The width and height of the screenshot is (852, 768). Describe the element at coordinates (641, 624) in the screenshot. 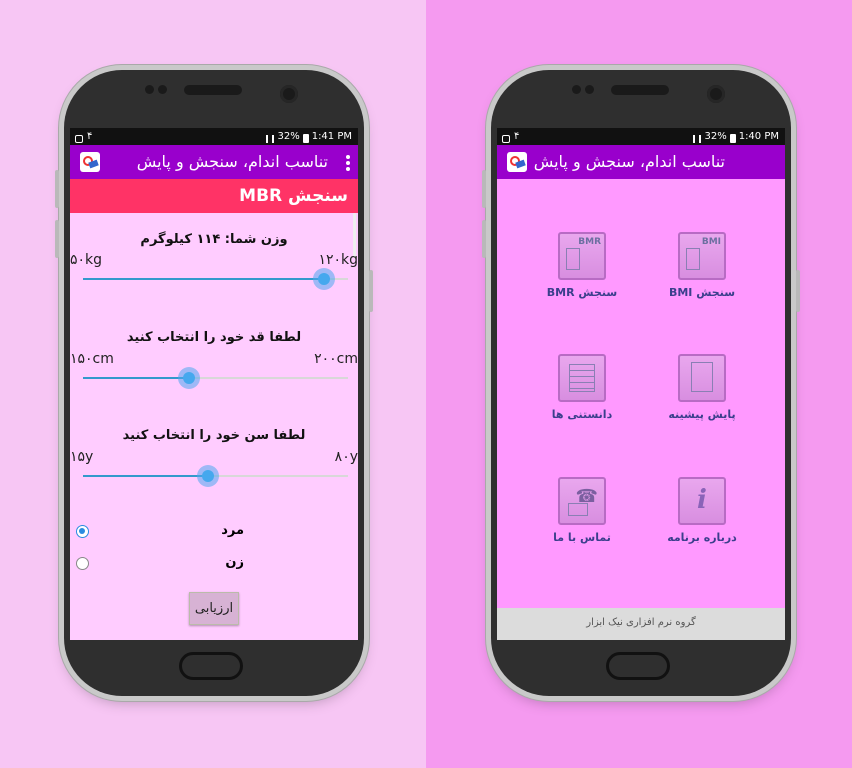

I see `footer-credit: گروه نرم افزاری نیک ابزار` at that location.